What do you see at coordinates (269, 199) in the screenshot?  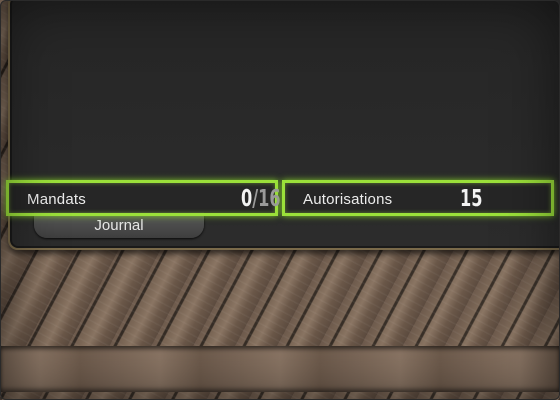 I see `mandats-max: 16` at bounding box center [269, 199].